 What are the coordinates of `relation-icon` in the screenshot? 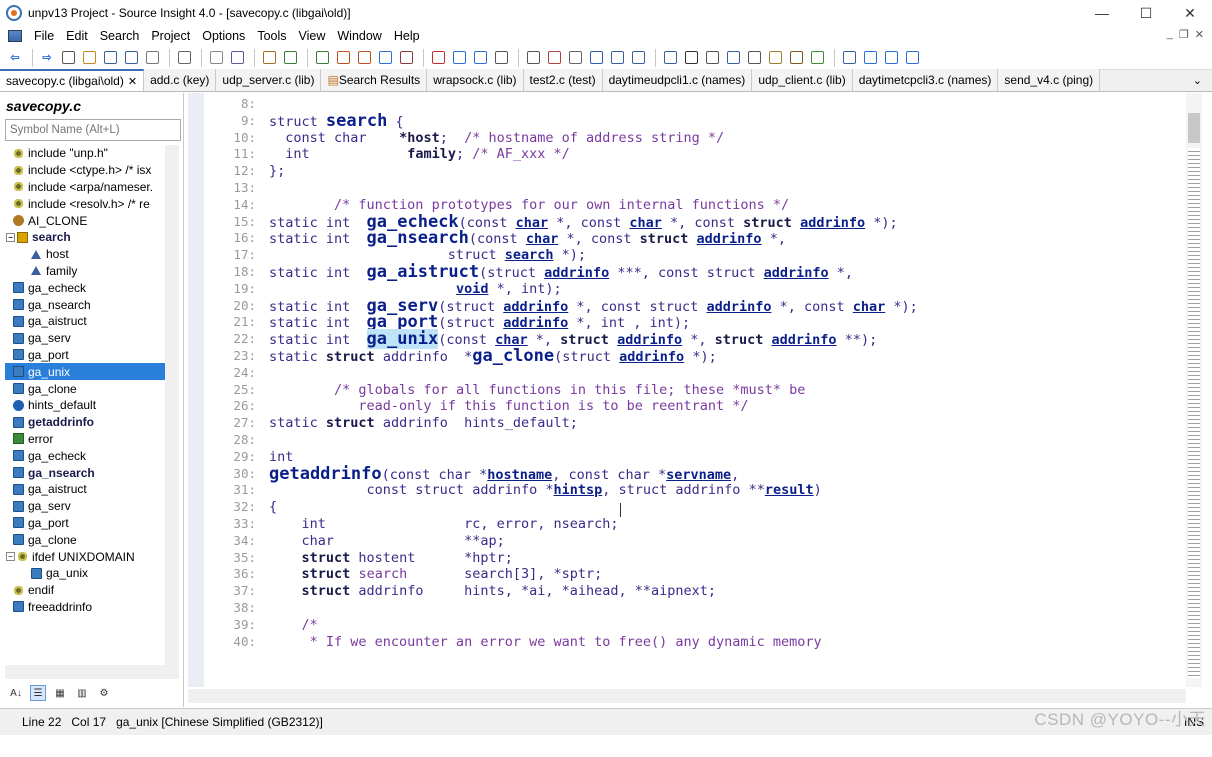 It's located at (733, 58).